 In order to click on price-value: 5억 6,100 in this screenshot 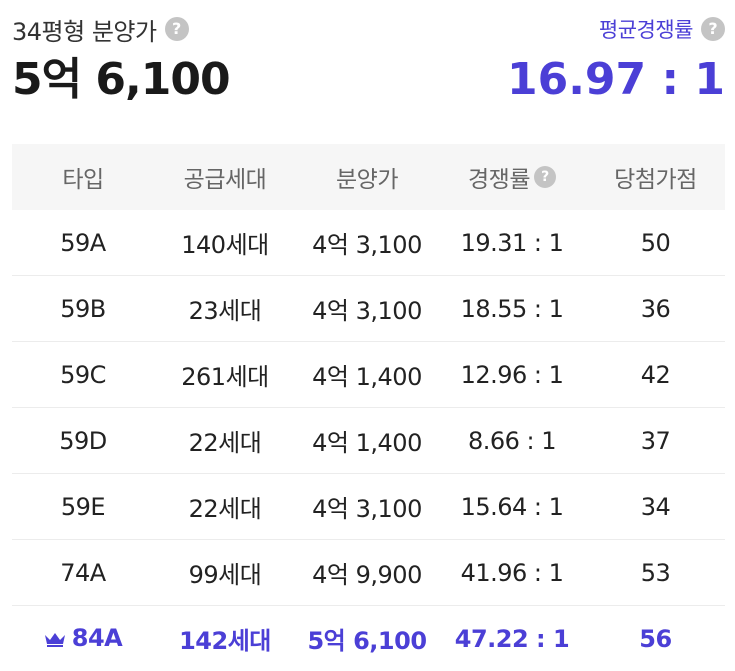, I will do `click(121, 80)`.